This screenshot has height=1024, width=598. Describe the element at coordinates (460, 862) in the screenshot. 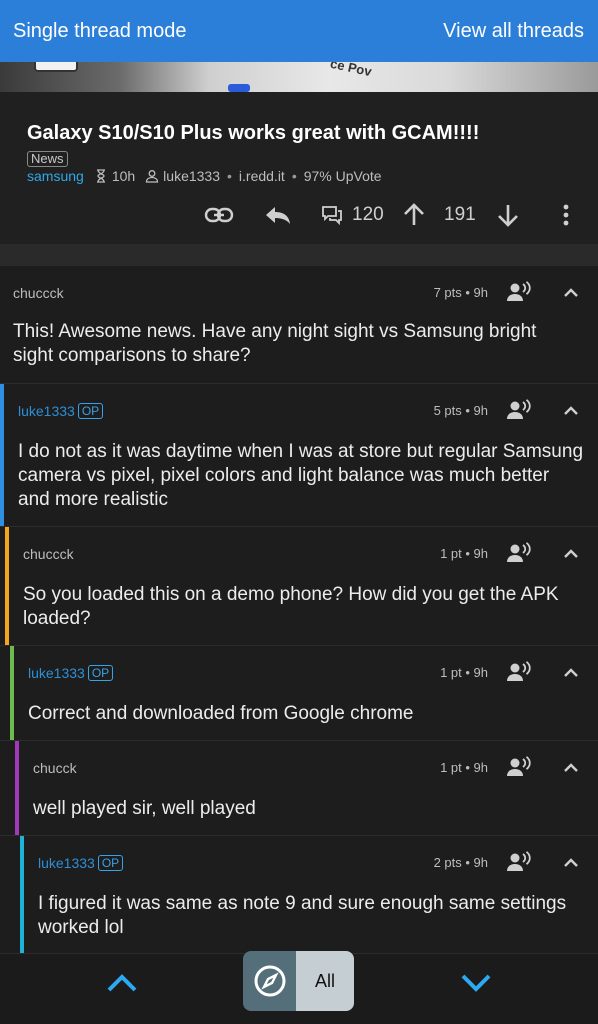

I see `comment-meta: 2 pts • 9h` at that location.